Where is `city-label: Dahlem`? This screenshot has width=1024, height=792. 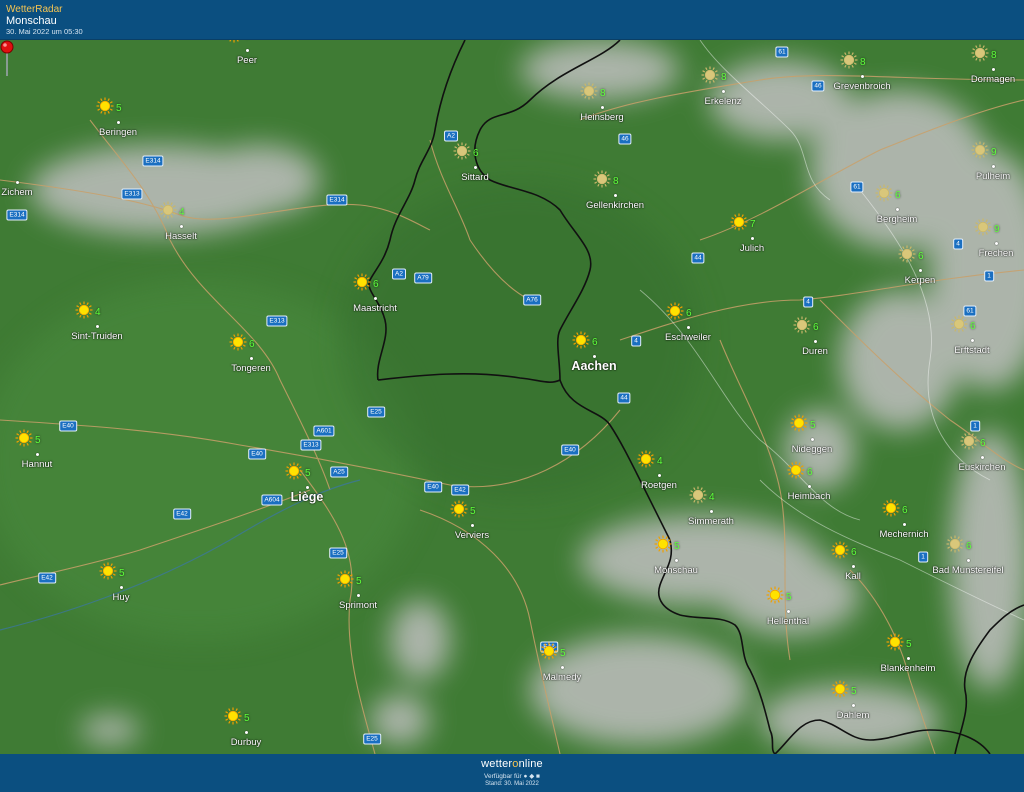 city-label: Dahlem is located at coordinates (853, 715).